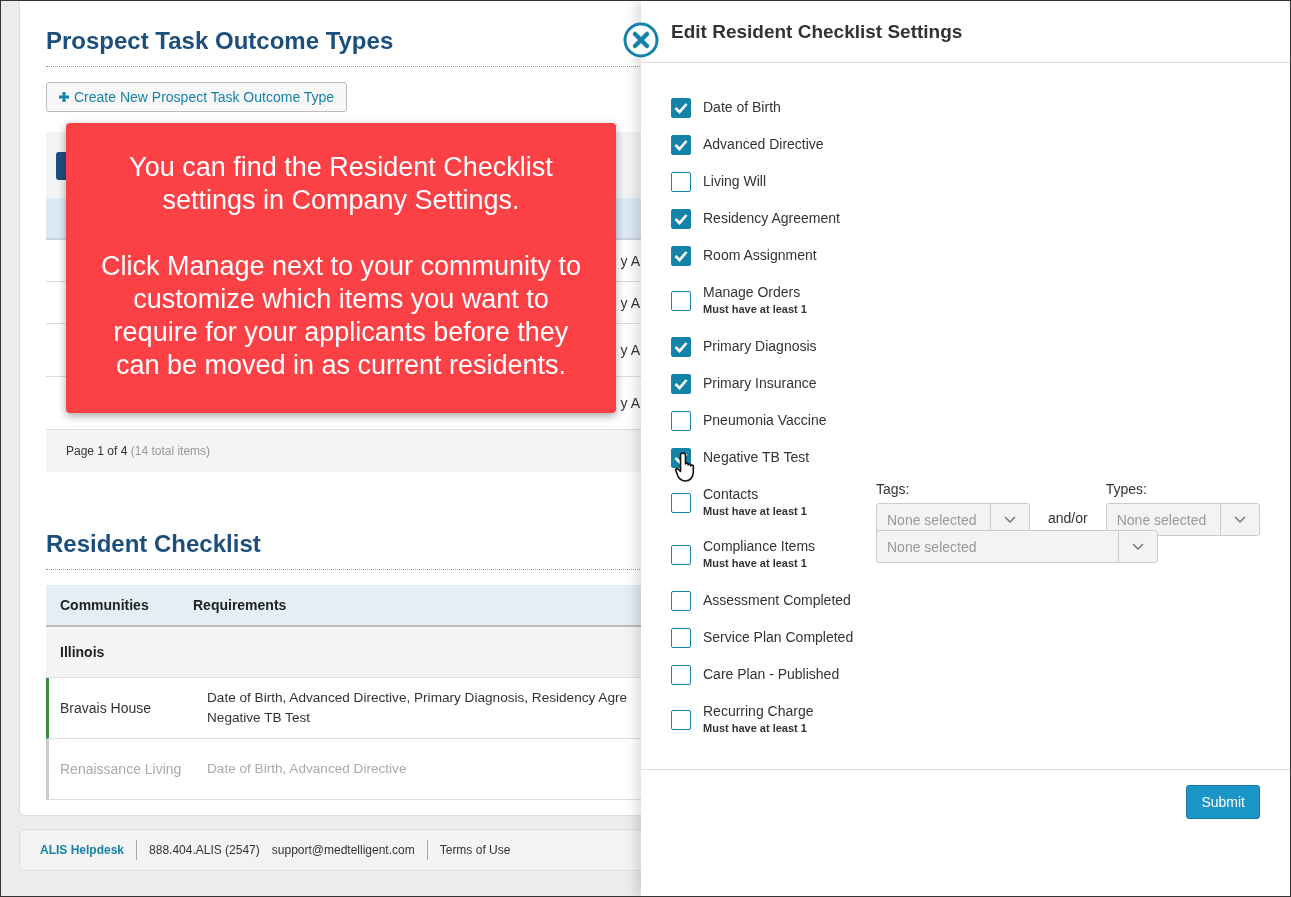  What do you see at coordinates (759, 711) in the screenshot?
I see `checkbox-label: Recurring Charge` at bounding box center [759, 711].